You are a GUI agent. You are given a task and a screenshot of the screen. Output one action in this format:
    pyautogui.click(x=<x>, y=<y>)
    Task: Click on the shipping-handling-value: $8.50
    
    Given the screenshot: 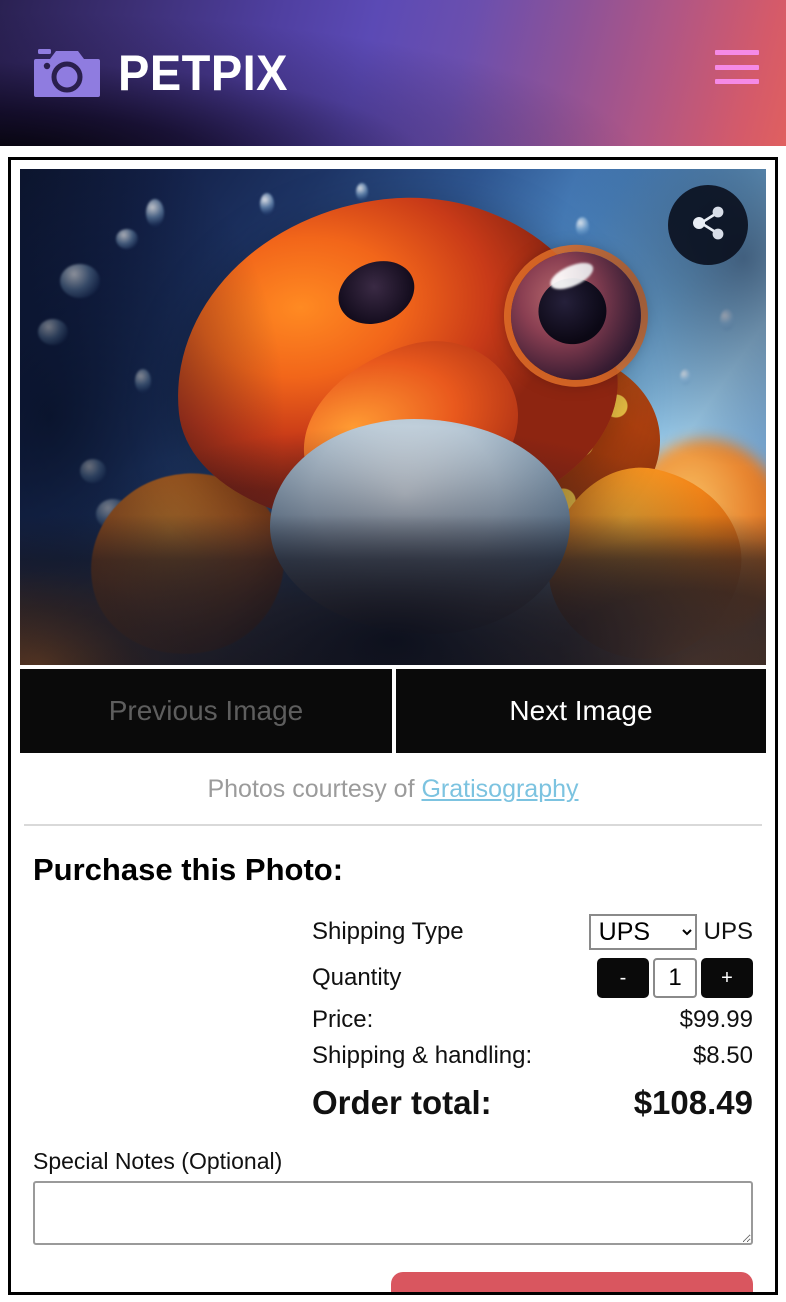 What is the action you would take?
    pyautogui.click(x=722, y=1055)
    